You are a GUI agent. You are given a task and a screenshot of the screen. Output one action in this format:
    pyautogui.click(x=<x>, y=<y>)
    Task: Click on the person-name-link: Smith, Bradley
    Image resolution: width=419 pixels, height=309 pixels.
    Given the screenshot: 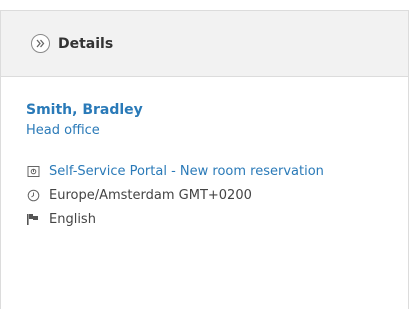 What is the action you would take?
    pyautogui.click(x=217, y=110)
    